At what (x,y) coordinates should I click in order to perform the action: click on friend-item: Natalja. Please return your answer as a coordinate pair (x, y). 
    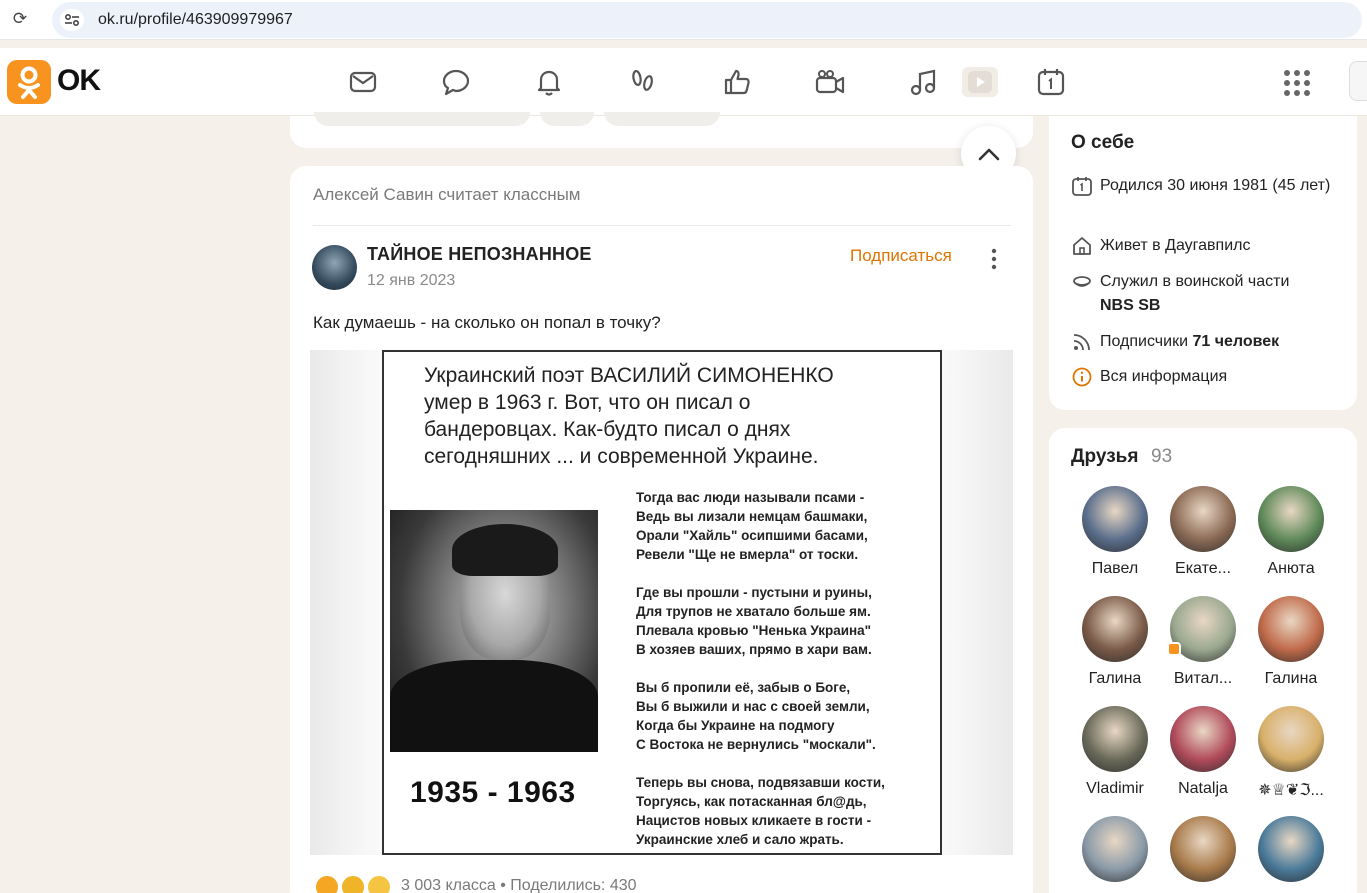
    Looking at the image, I should click on (1196, 756).